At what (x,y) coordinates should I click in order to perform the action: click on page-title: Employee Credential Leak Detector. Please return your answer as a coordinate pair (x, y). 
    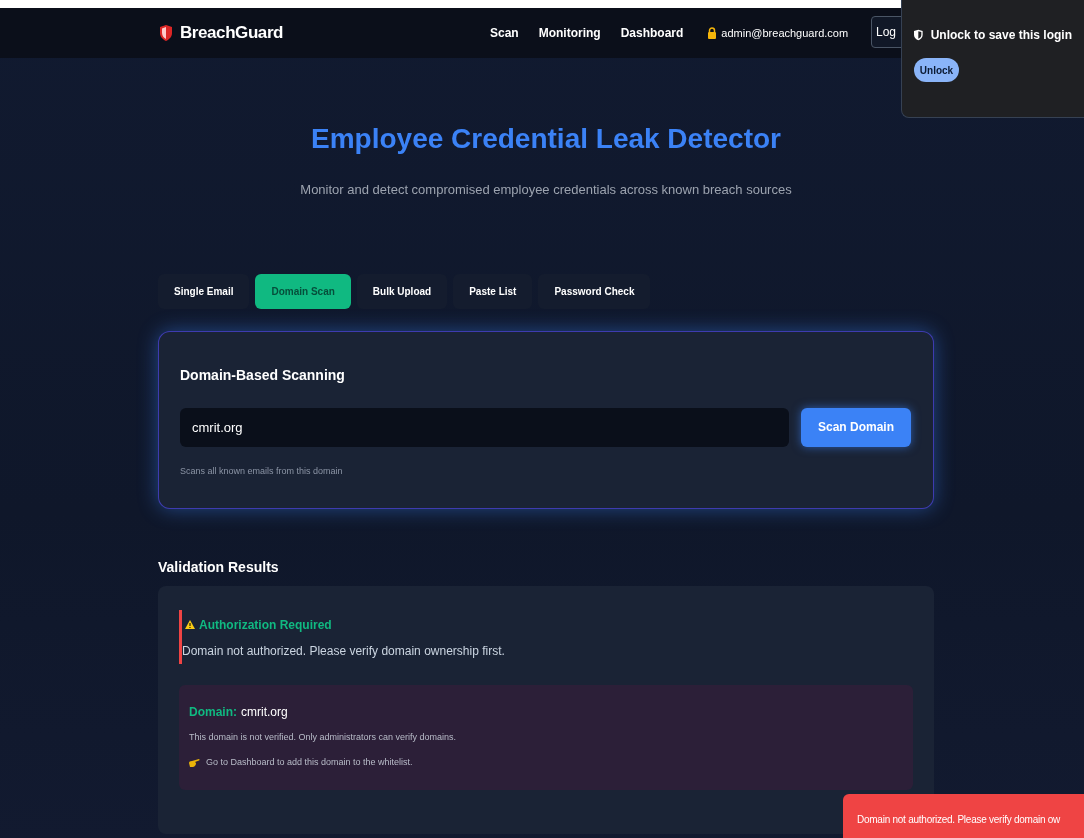
    Looking at the image, I should click on (546, 139).